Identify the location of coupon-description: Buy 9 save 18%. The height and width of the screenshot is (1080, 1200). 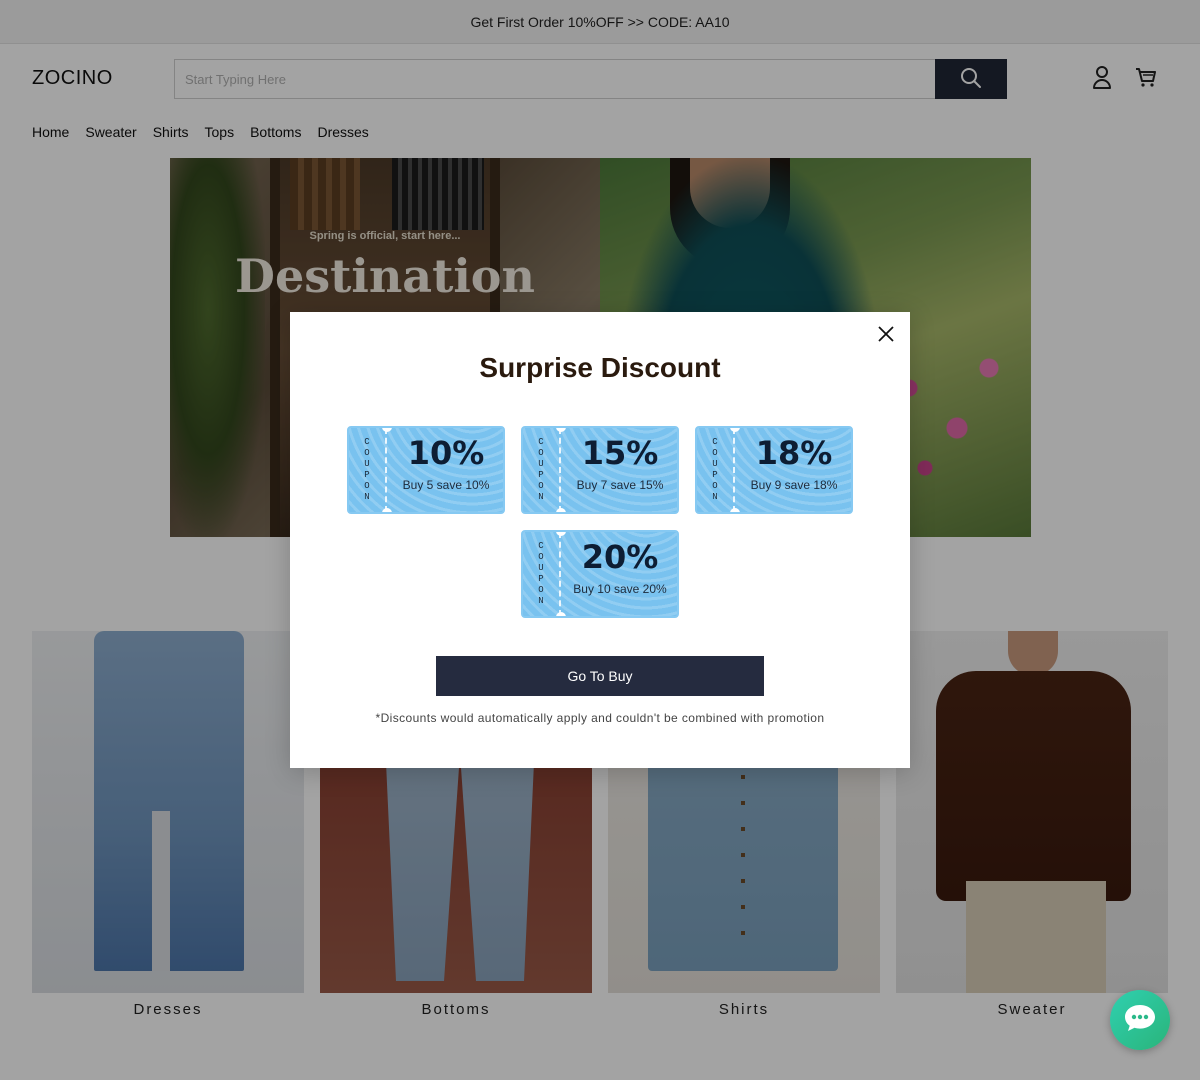
(794, 485).